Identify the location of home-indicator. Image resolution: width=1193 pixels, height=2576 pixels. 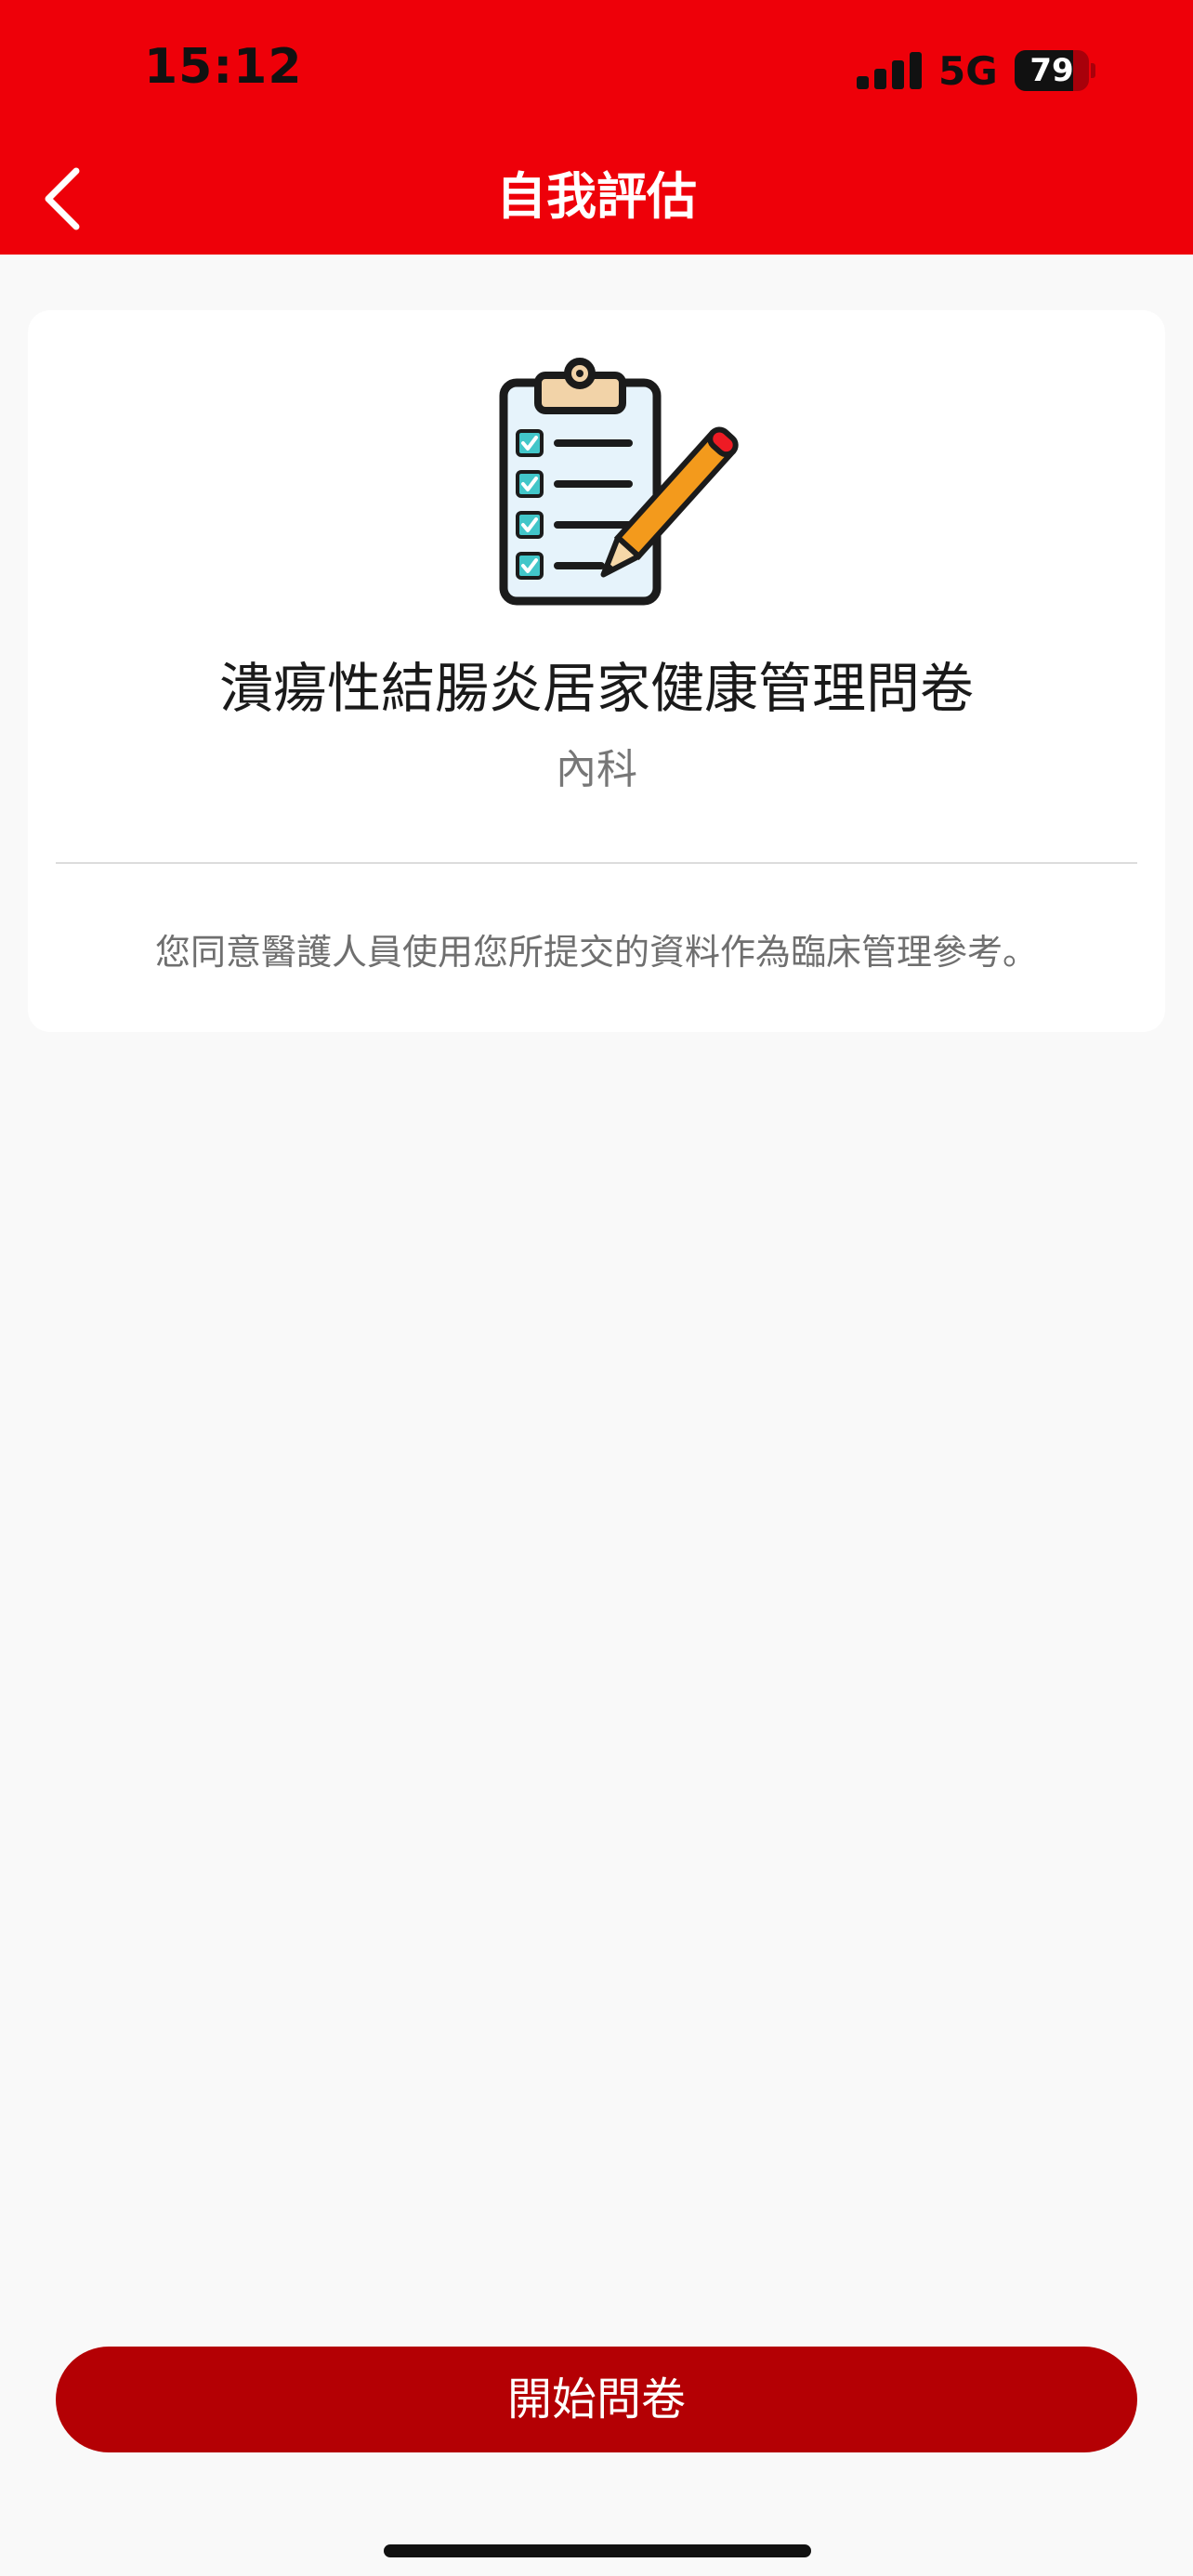
(597, 2550).